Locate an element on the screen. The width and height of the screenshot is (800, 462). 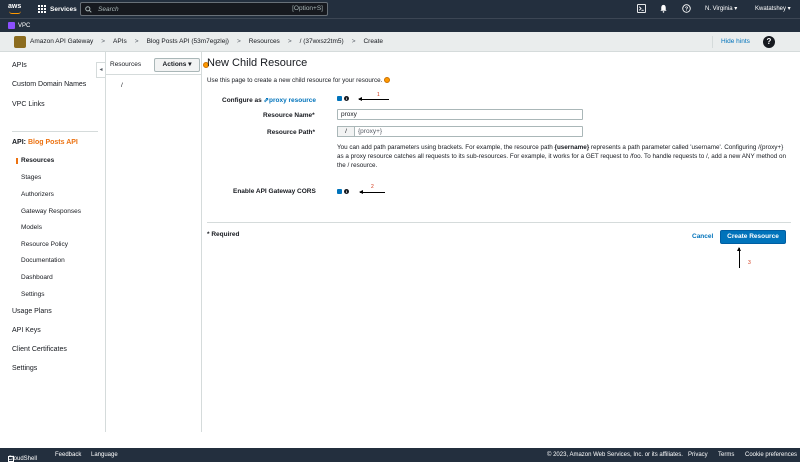
hint-icon is located at coordinates (387, 80).